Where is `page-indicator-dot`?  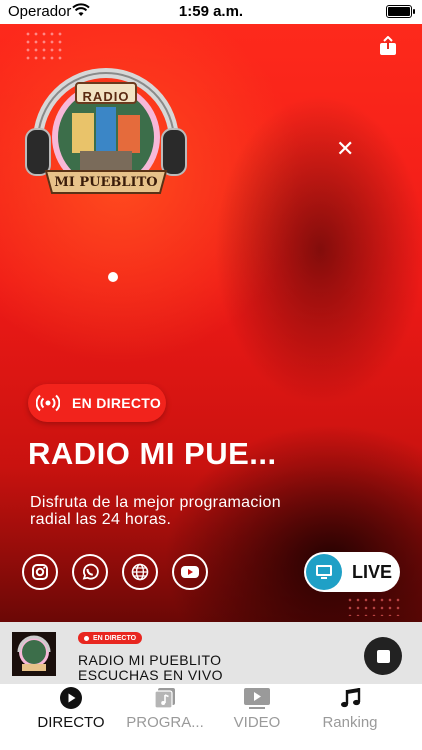 page-indicator-dot is located at coordinates (113, 277).